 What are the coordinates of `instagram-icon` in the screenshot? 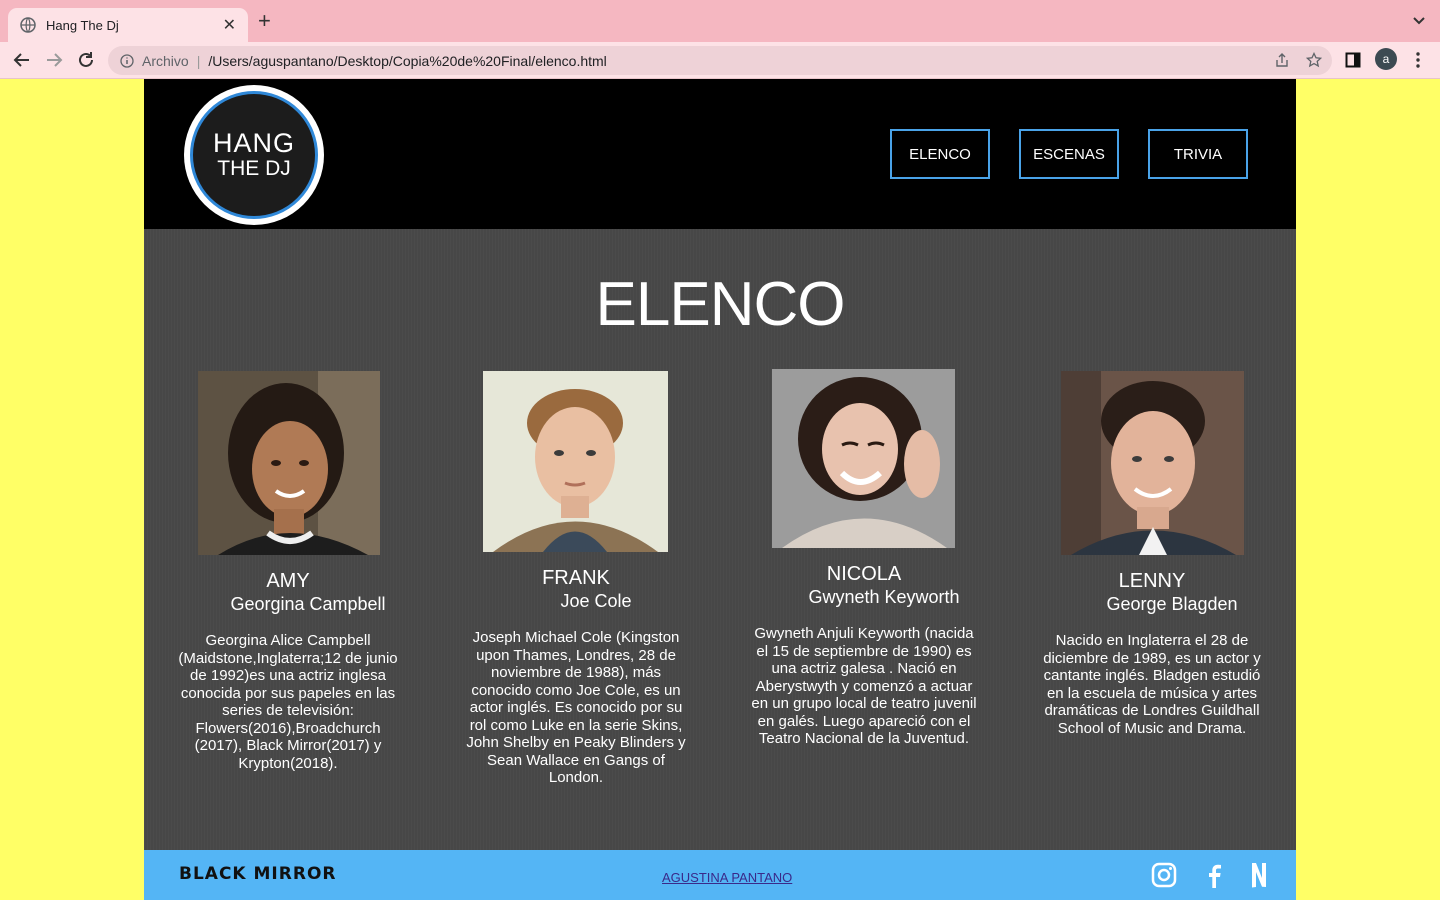 It's located at (1164, 875).